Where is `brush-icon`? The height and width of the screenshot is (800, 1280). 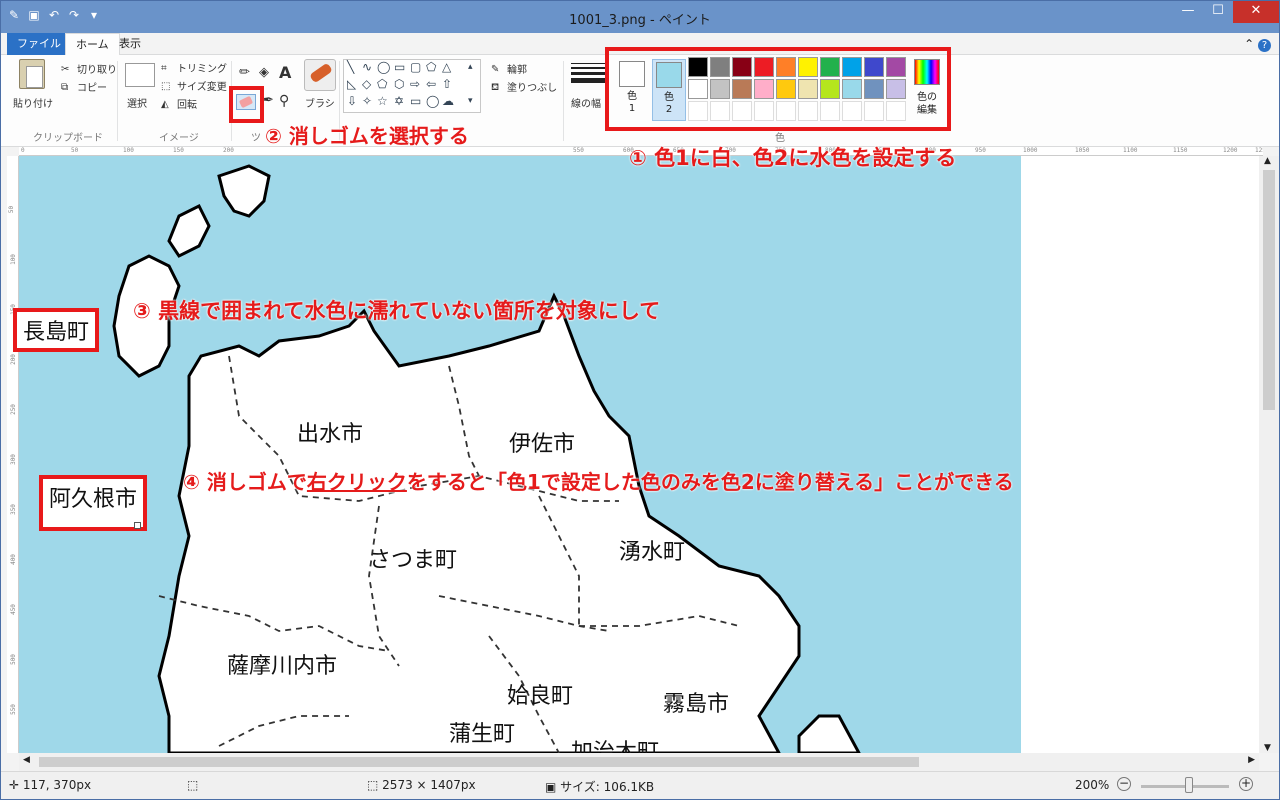
brush-icon is located at coordinates (320, 75).